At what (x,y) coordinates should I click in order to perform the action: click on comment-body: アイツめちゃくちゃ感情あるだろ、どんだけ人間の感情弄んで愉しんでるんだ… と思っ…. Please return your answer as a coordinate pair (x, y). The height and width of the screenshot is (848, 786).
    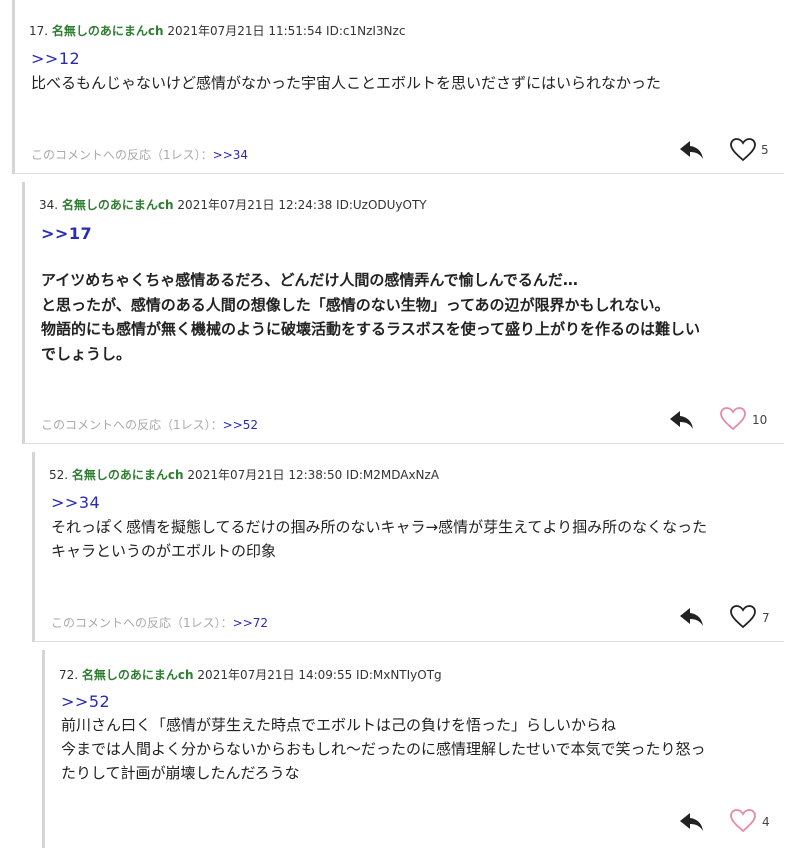
    Looking at the image, I should click on (370, 317).